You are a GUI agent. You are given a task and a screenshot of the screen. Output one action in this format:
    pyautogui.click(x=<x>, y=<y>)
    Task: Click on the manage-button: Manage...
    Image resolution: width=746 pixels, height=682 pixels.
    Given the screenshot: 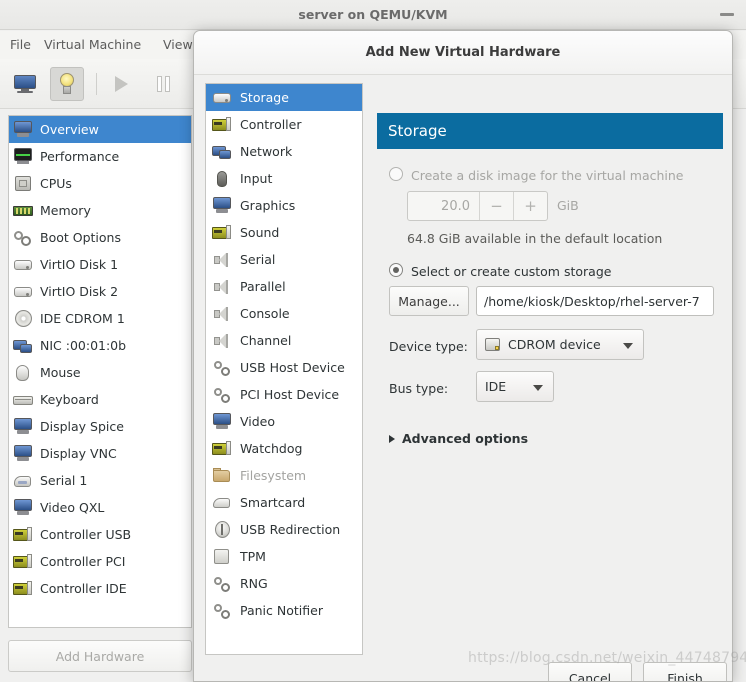 What is the action you would take?
    pyautogui.click(x=429, y=301)
    